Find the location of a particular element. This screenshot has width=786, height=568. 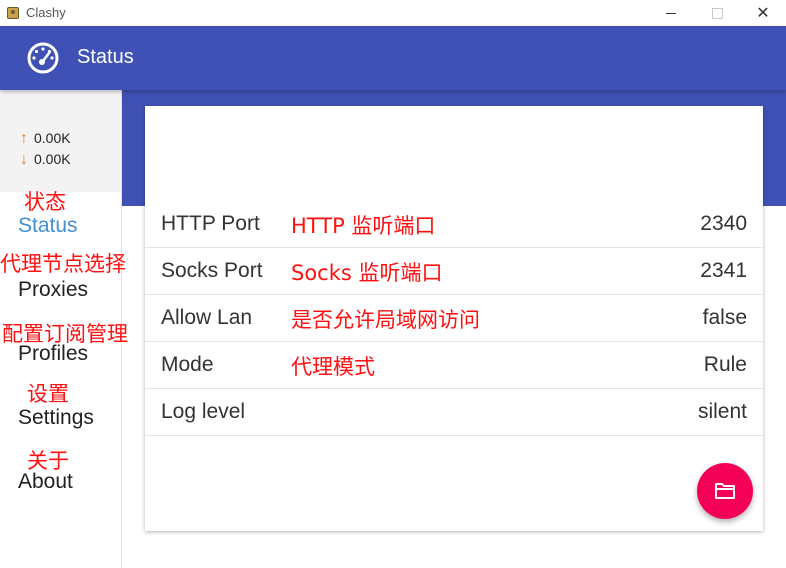

row-label: HTTP Port is located at coordinates (210, 223).